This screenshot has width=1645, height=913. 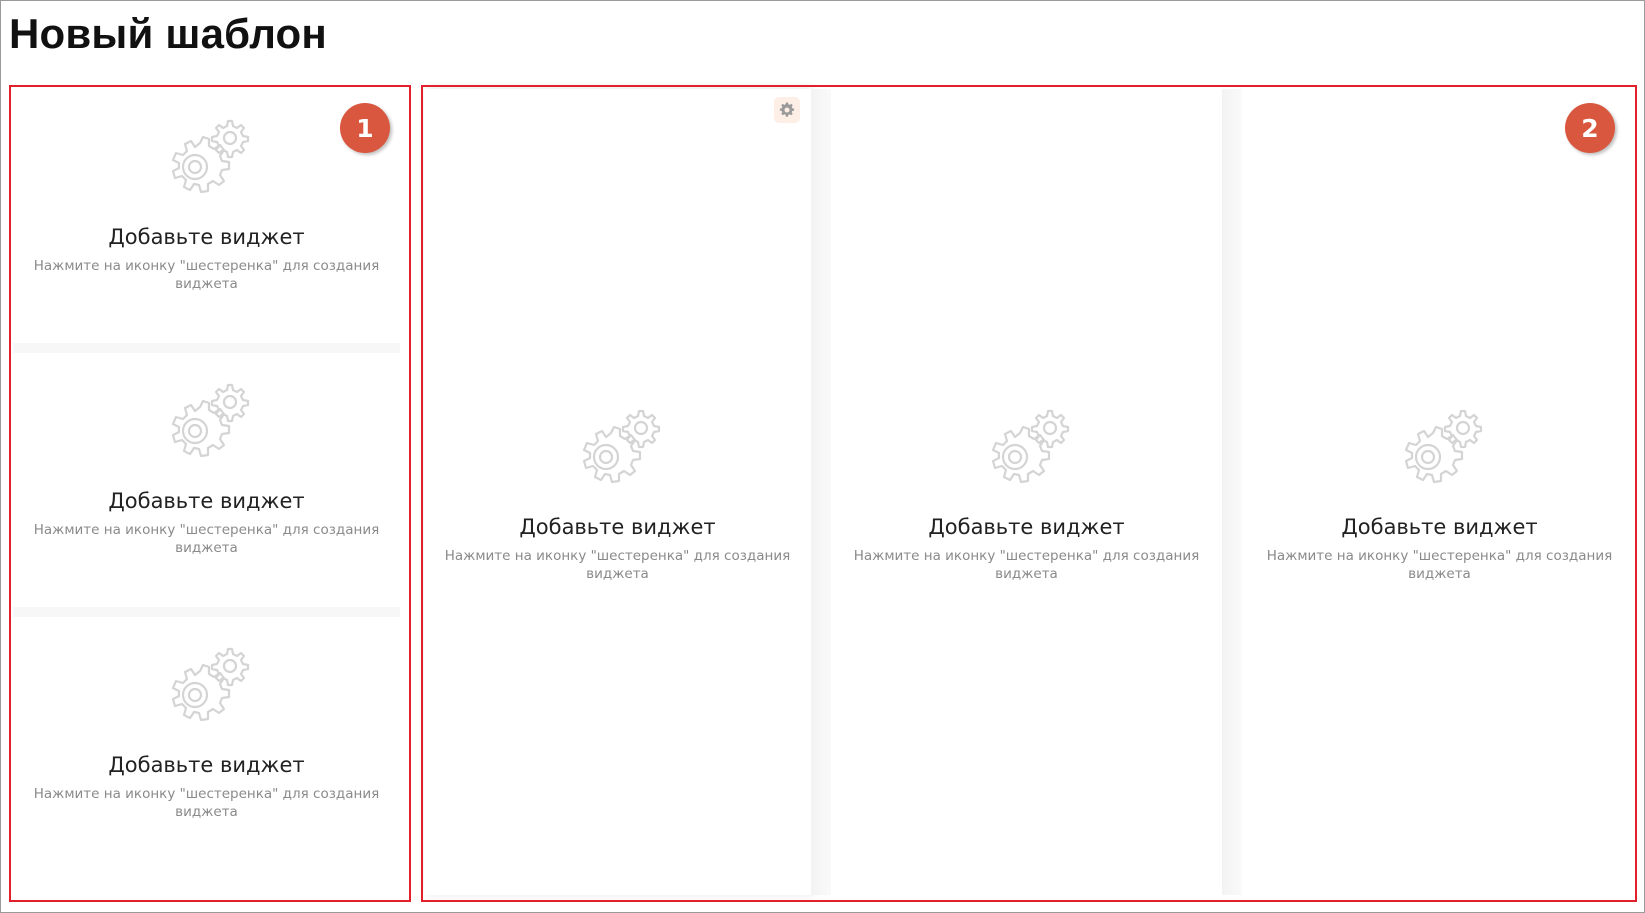 What do you see at coordinates (168, 33) in the screenshot?
I see `page-title: Новый шаблон` at bounding box center [168, 33].